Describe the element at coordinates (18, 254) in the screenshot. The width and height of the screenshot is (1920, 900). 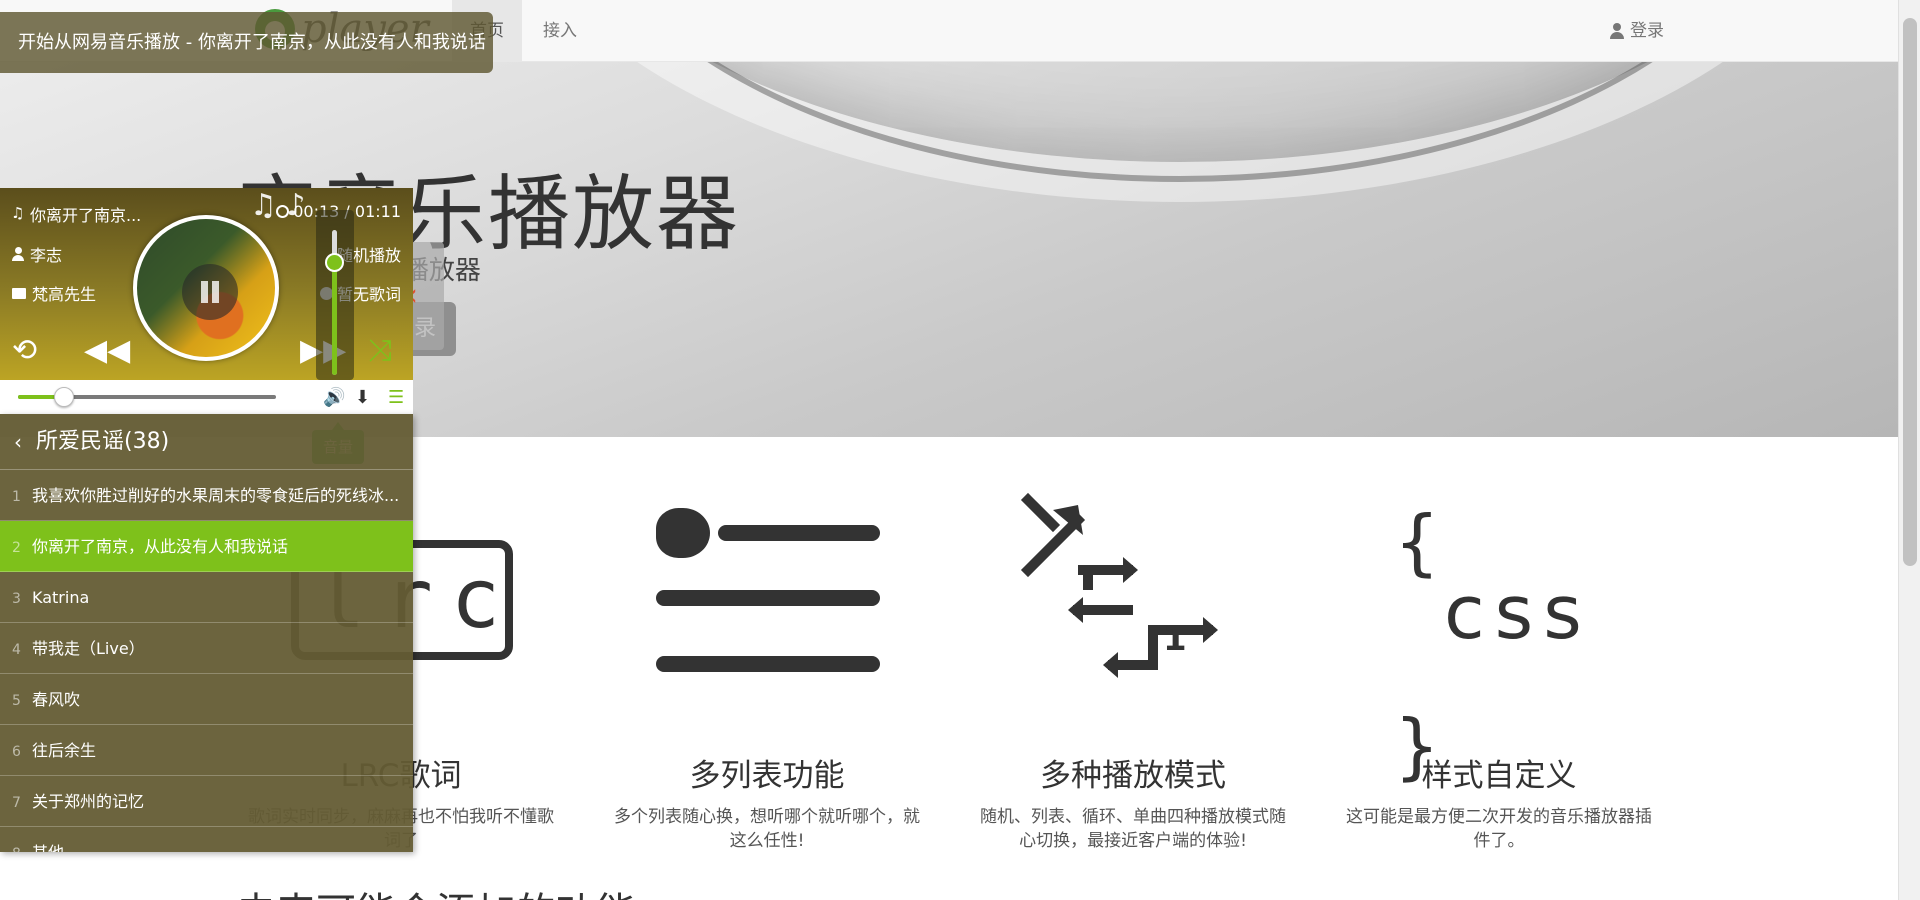
I see `artist-icon` at that location.